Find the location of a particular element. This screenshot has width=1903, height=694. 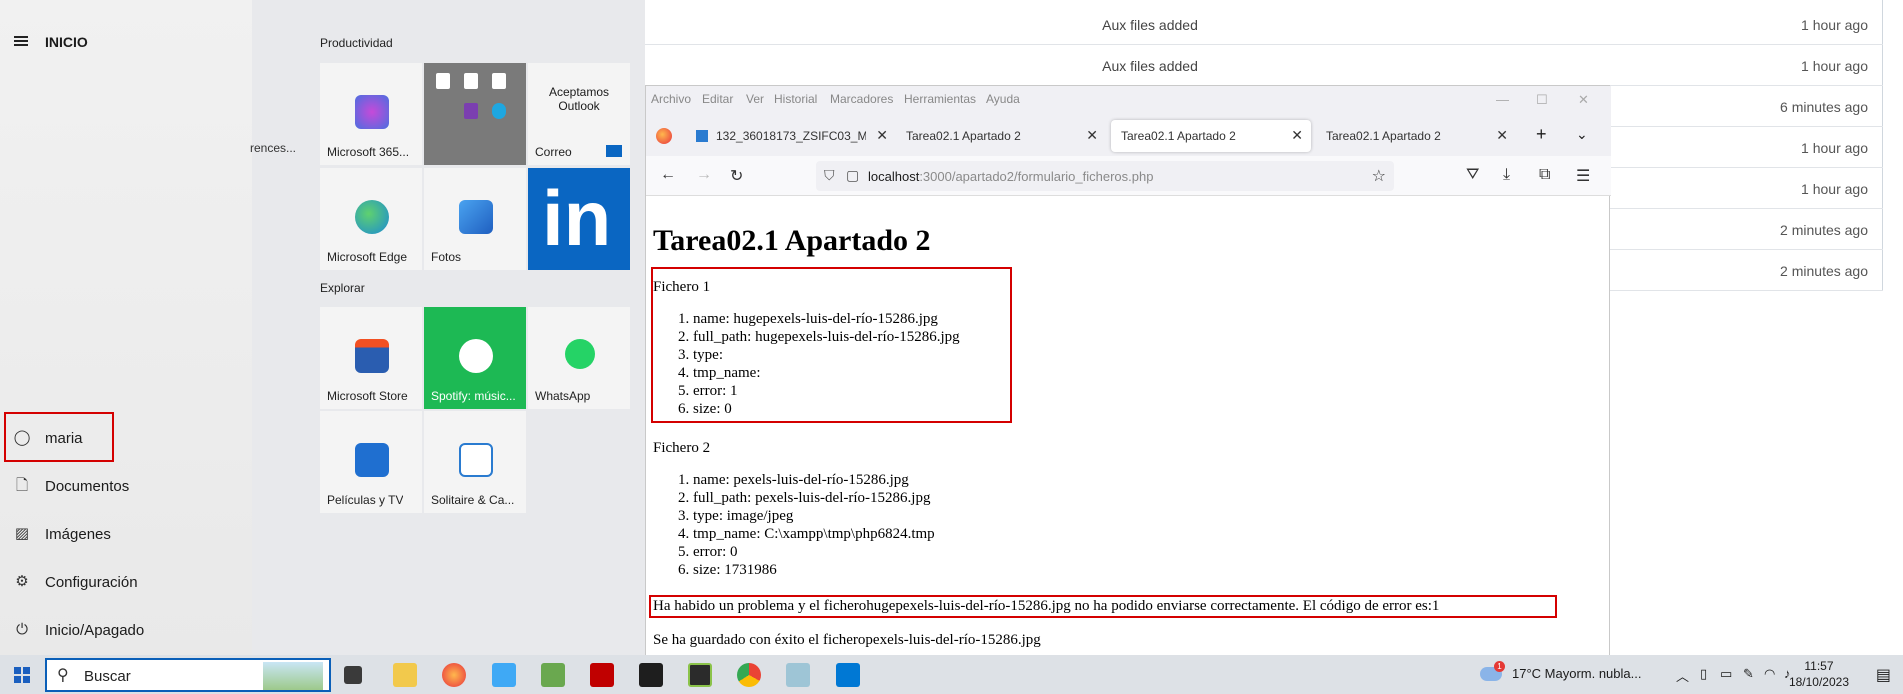

new-tab-icon: + is located at coordinates (1541, 134).